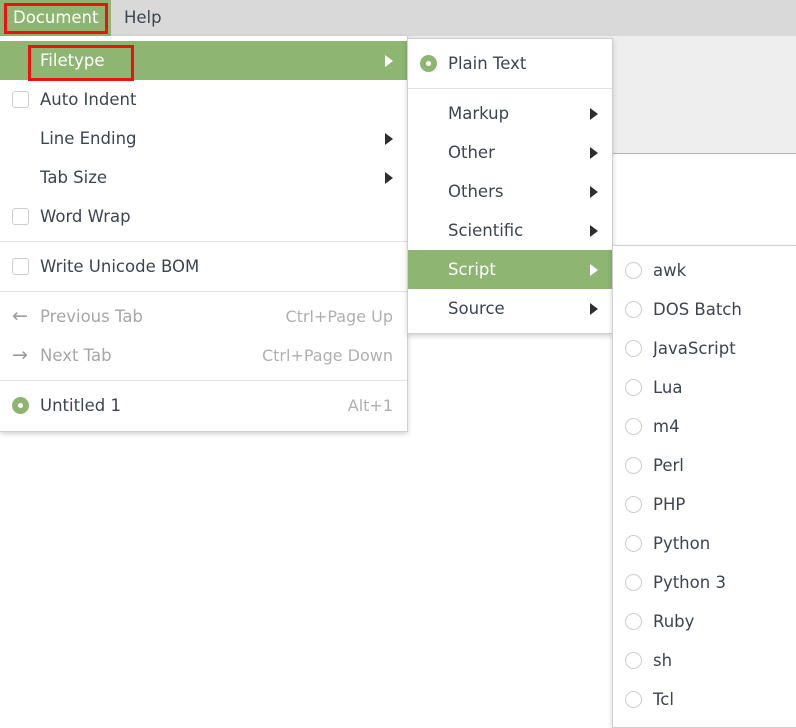 The image size is (796, 728). Describe the element at coordinates (704, 504) in the screenshot. I see `script-menu-item-php: PHP` at that location.